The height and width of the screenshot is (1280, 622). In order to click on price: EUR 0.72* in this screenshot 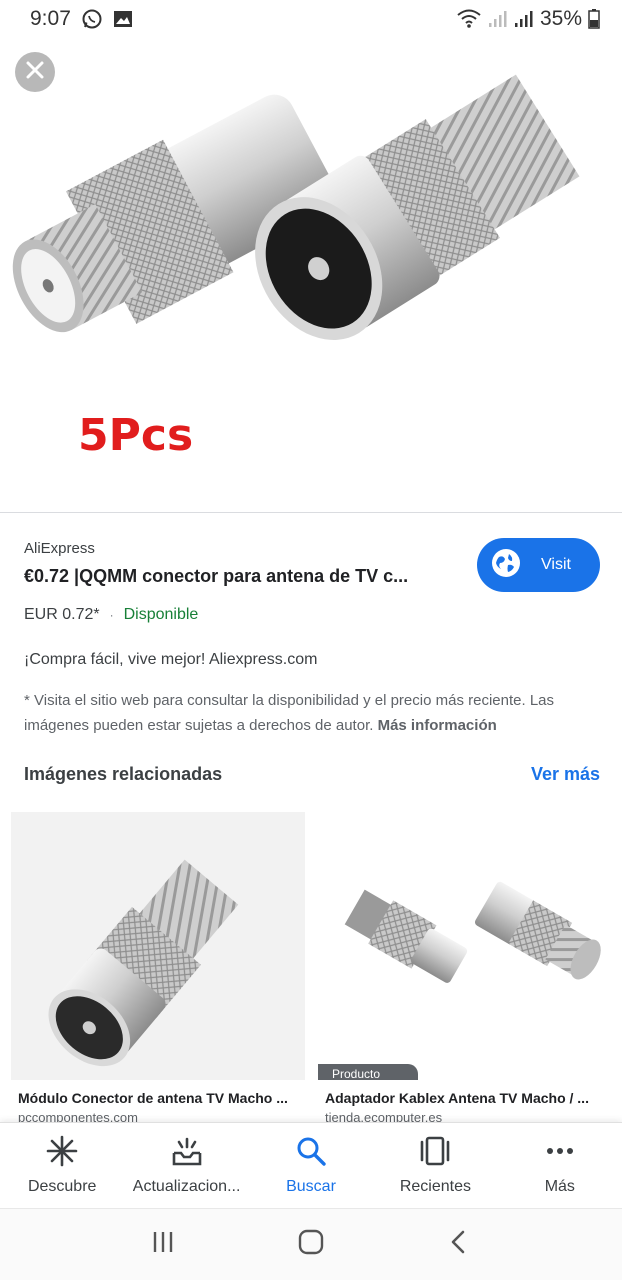, I will do `click(62, 614)`.